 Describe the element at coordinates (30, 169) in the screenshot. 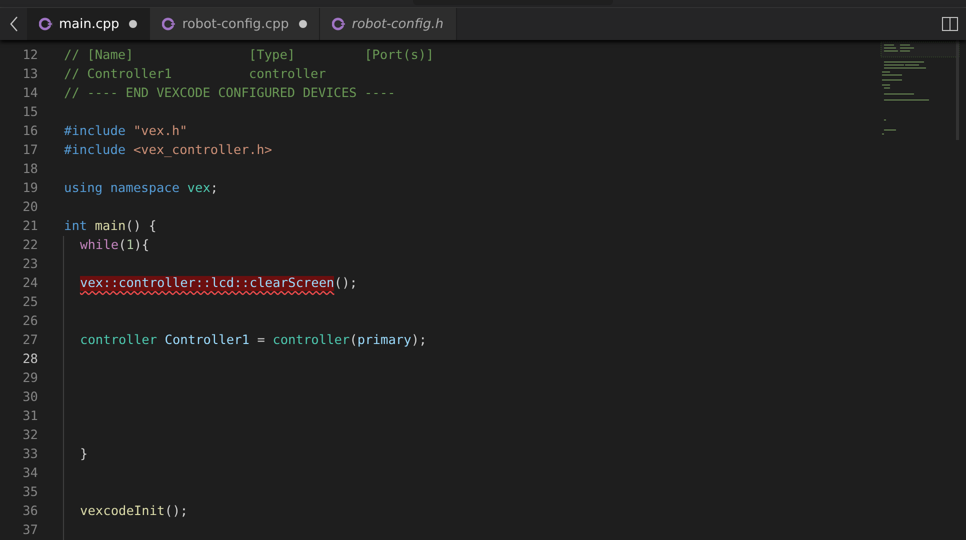

I see `line-number: 18` at that location.